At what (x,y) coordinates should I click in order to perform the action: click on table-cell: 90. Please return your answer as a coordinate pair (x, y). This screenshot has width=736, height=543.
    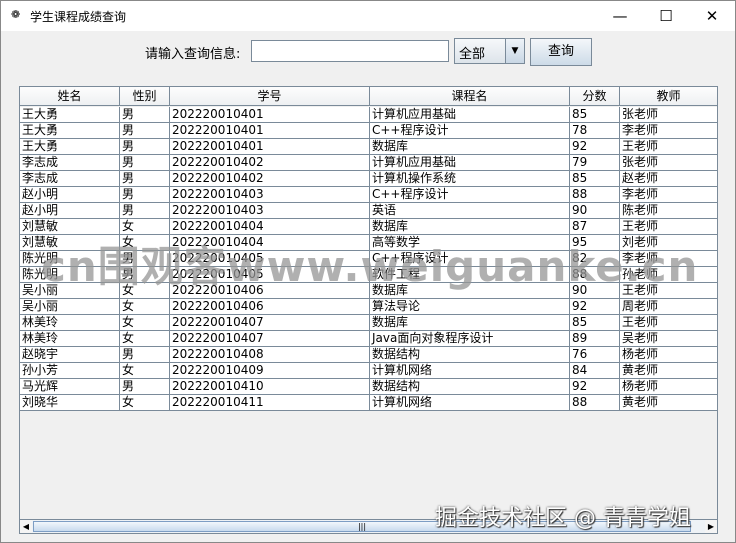
    Looking at the image, I should click on (595, 211).